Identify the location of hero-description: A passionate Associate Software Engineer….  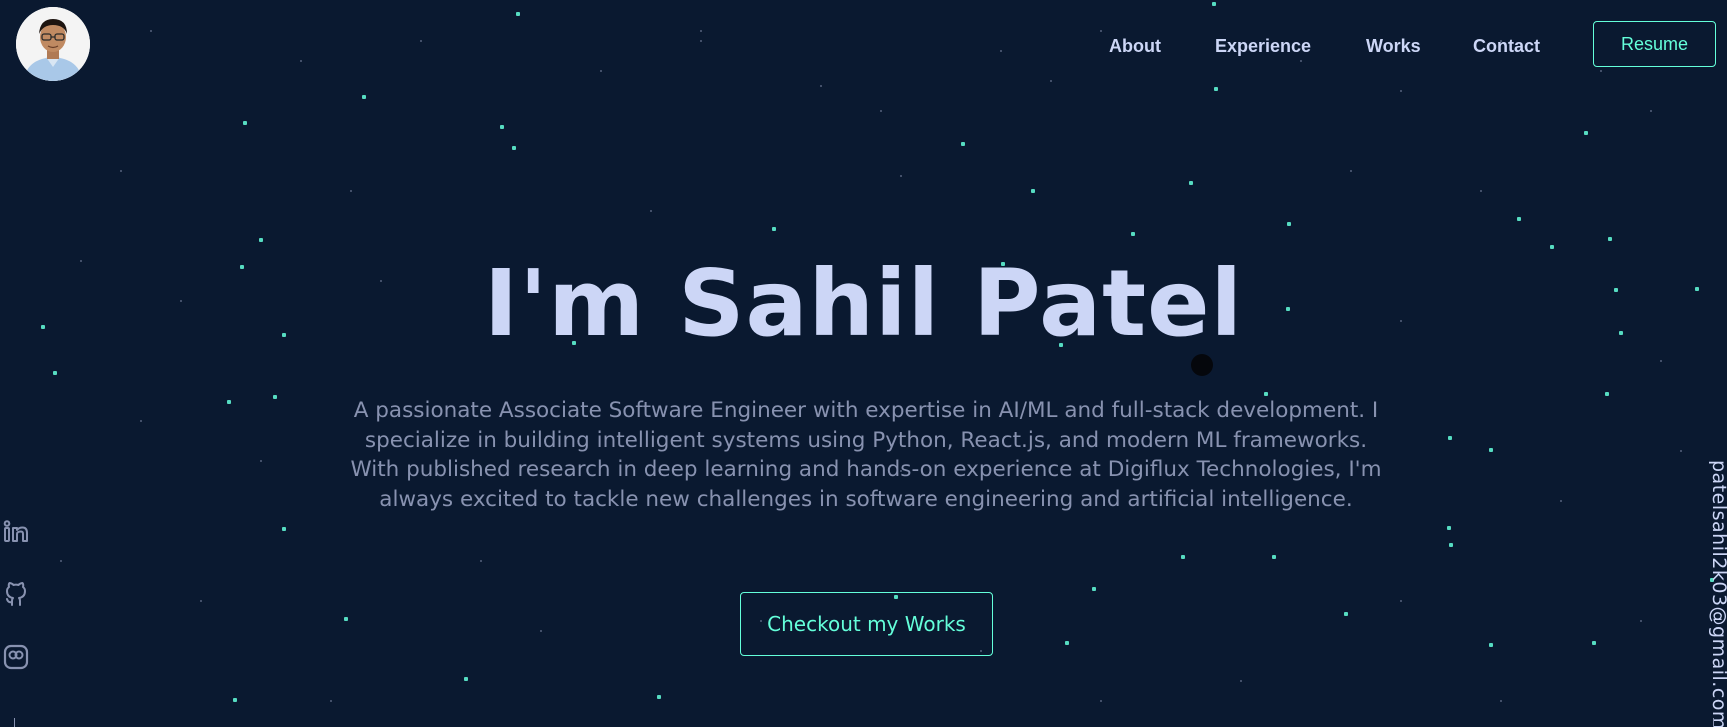
(866, 455).